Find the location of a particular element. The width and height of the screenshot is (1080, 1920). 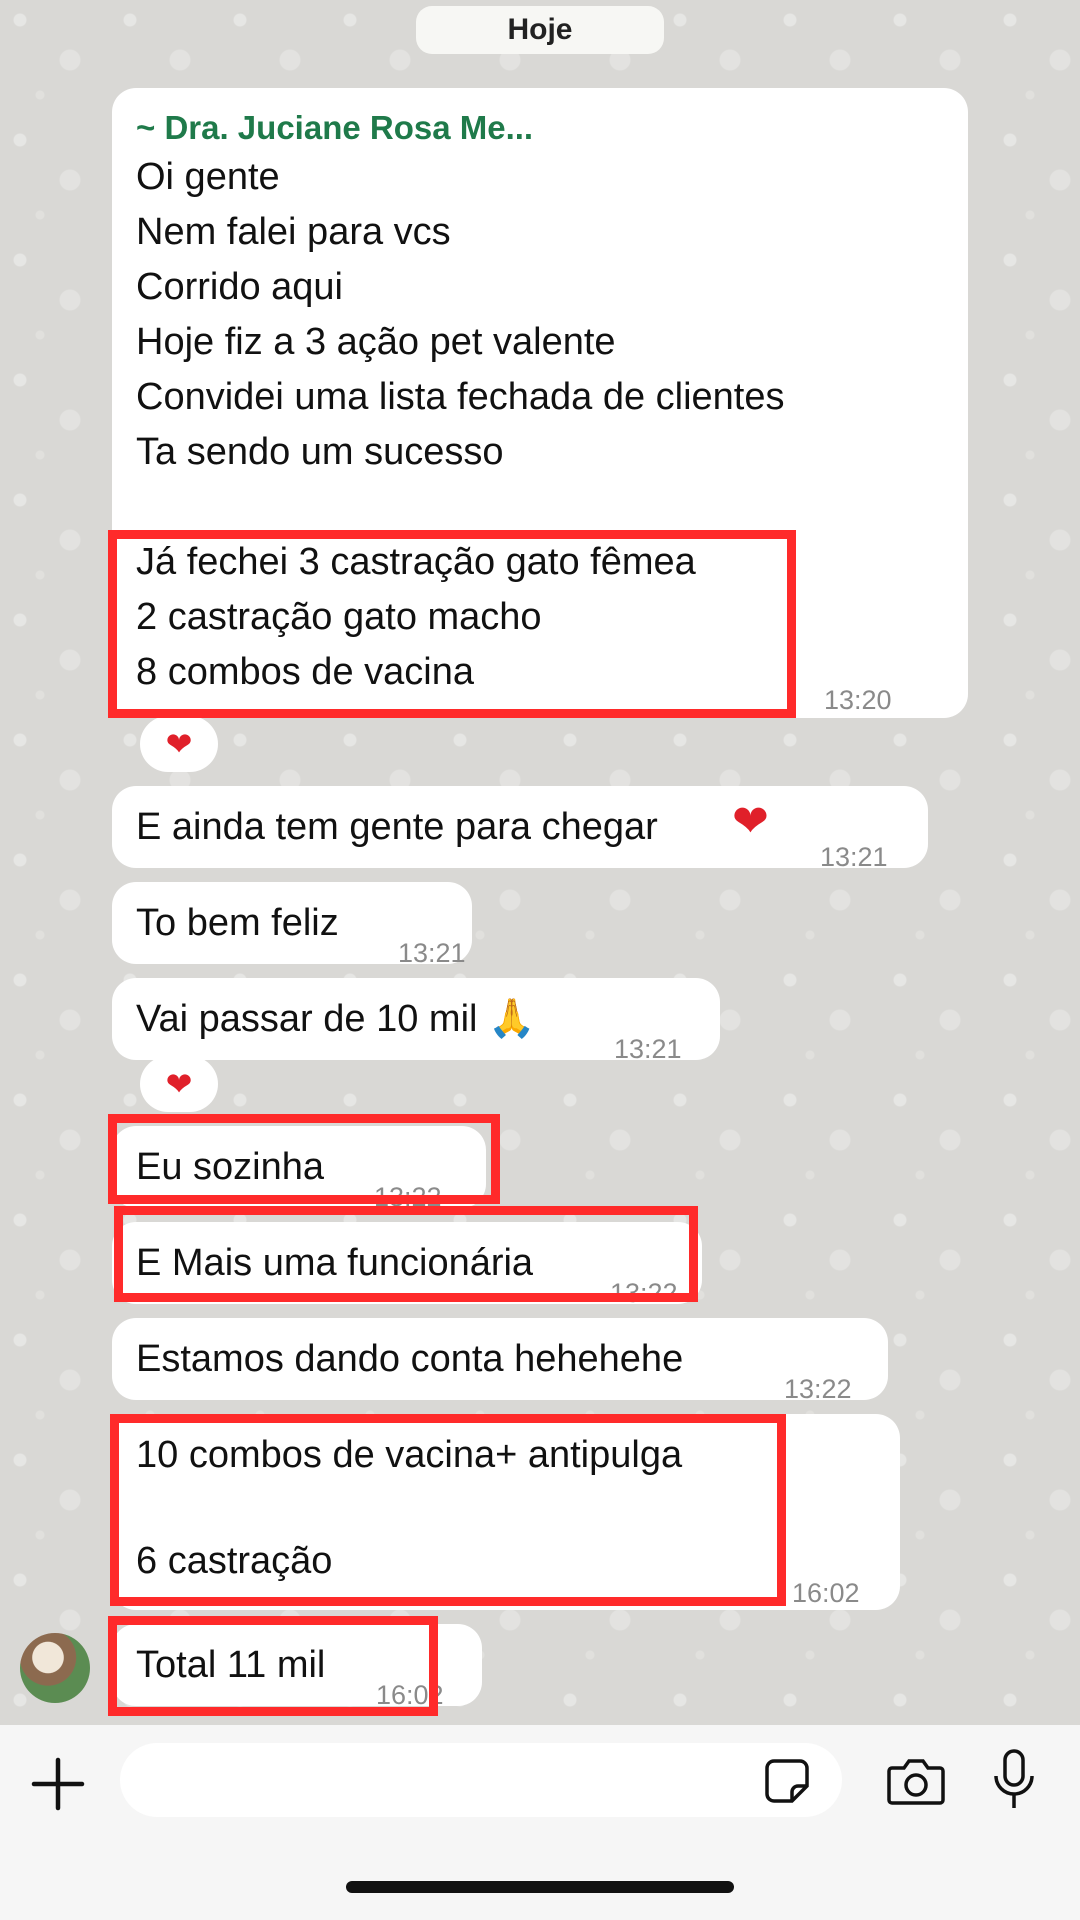

message-time: 13:22 is located at coordinates (818, 1389).